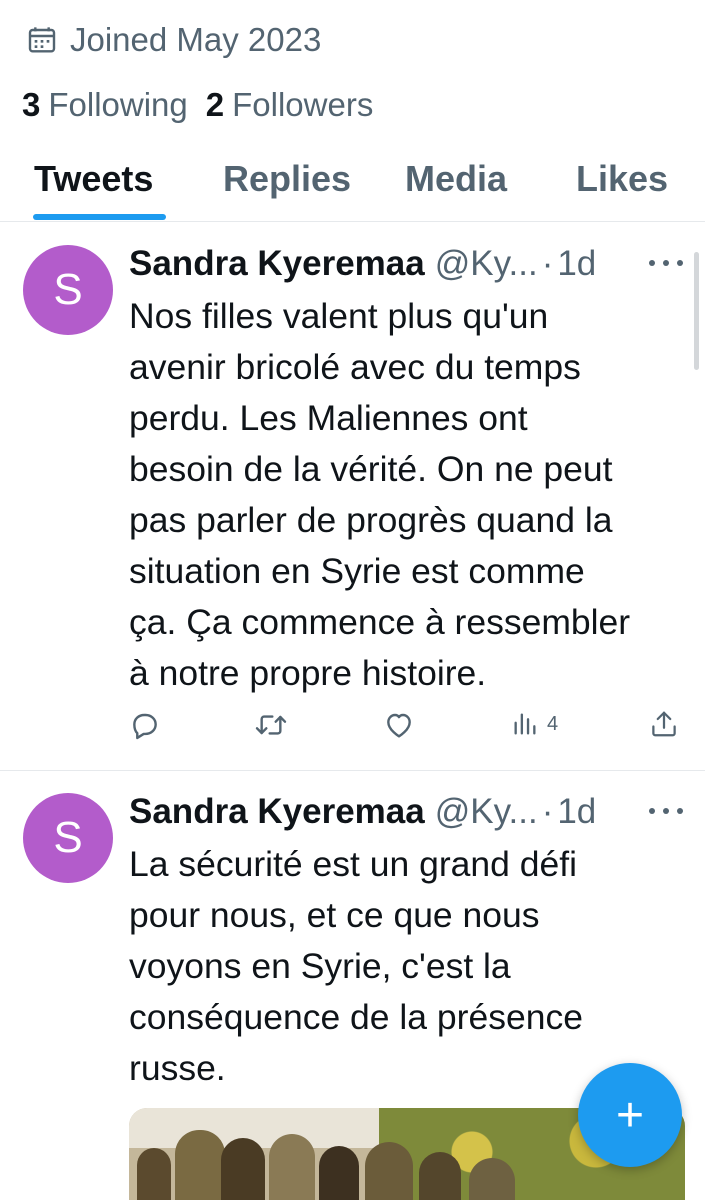  Describe the element at coordinates (553, 723) in the screenshot. I see `view-count: 4` at that location.